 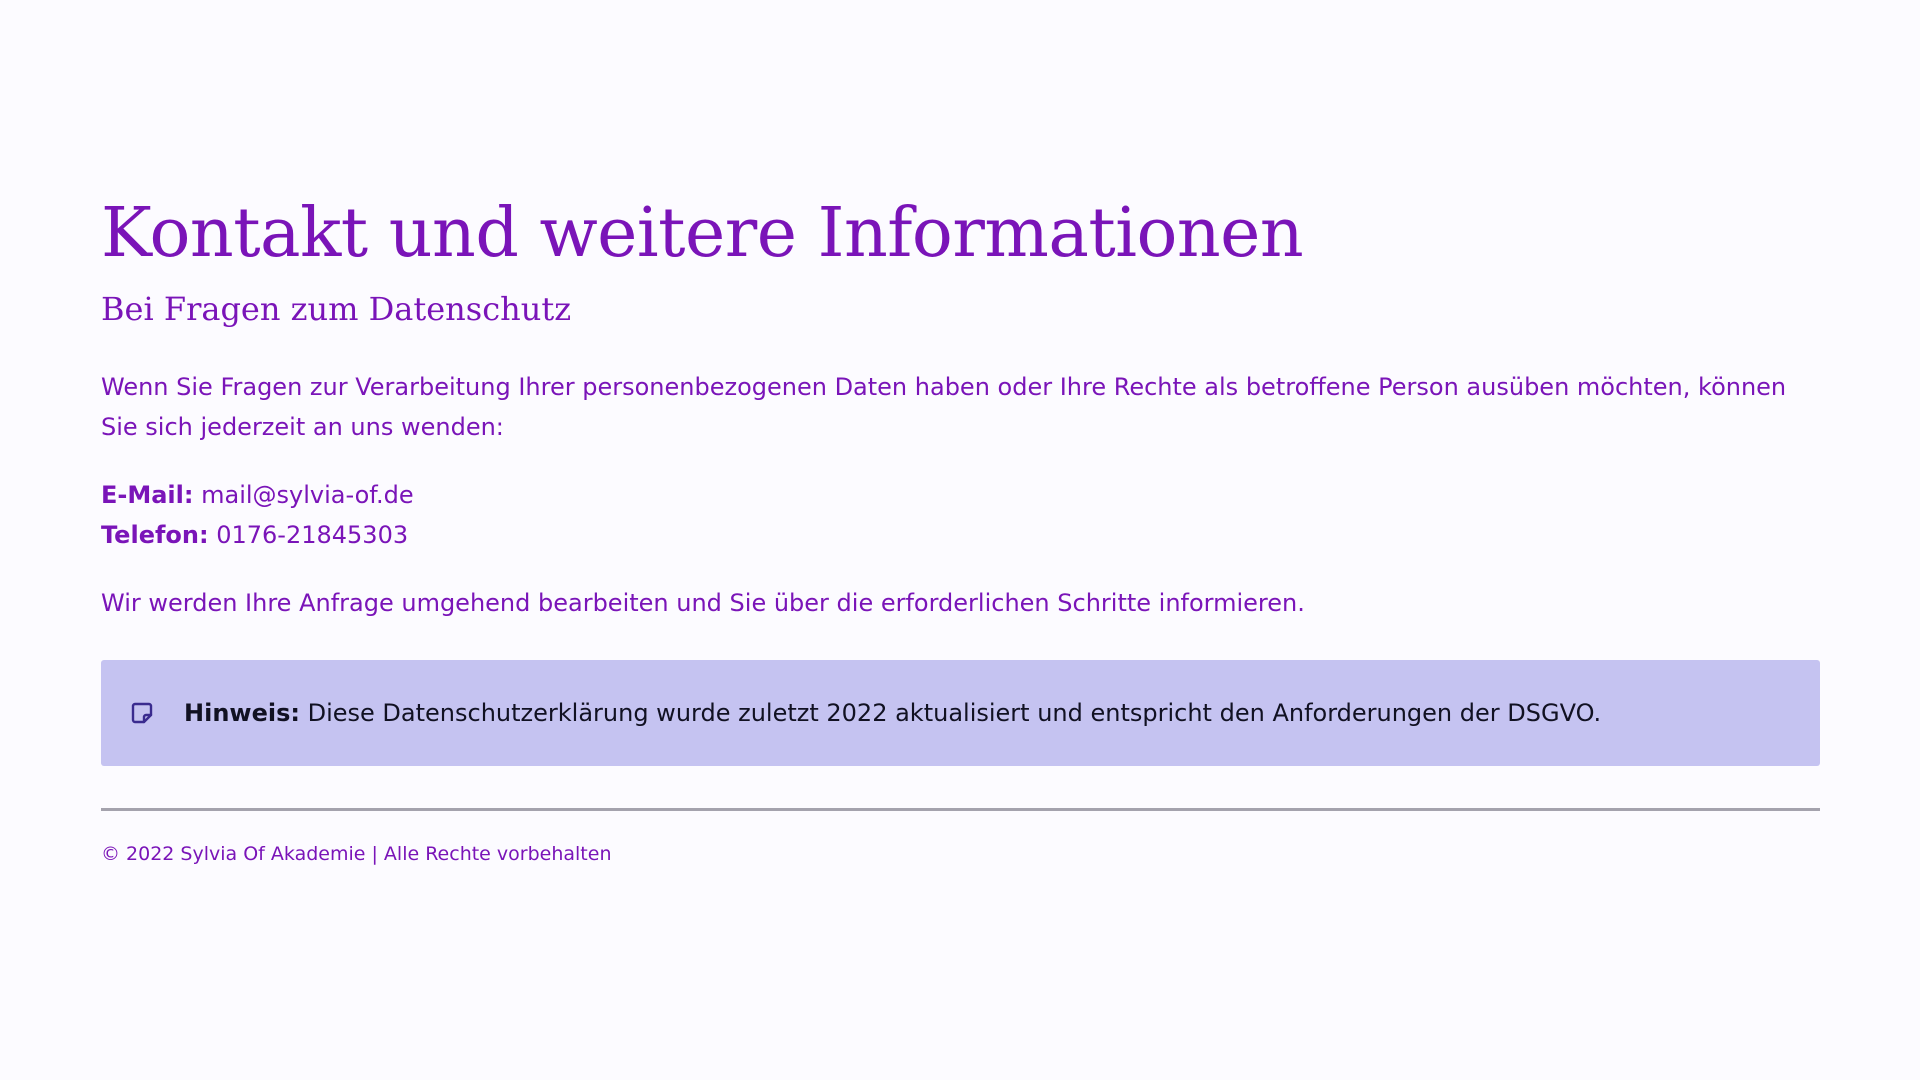 I want to click on email-label: E-Mail:, so click(x=147, y=495).